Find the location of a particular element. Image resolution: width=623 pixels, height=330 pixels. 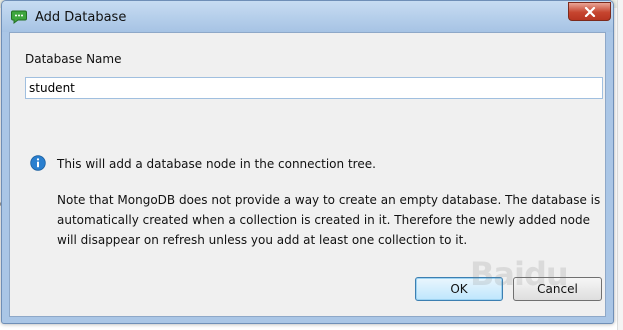

cancel-button: Cancel is located at coordinates (557, 289).